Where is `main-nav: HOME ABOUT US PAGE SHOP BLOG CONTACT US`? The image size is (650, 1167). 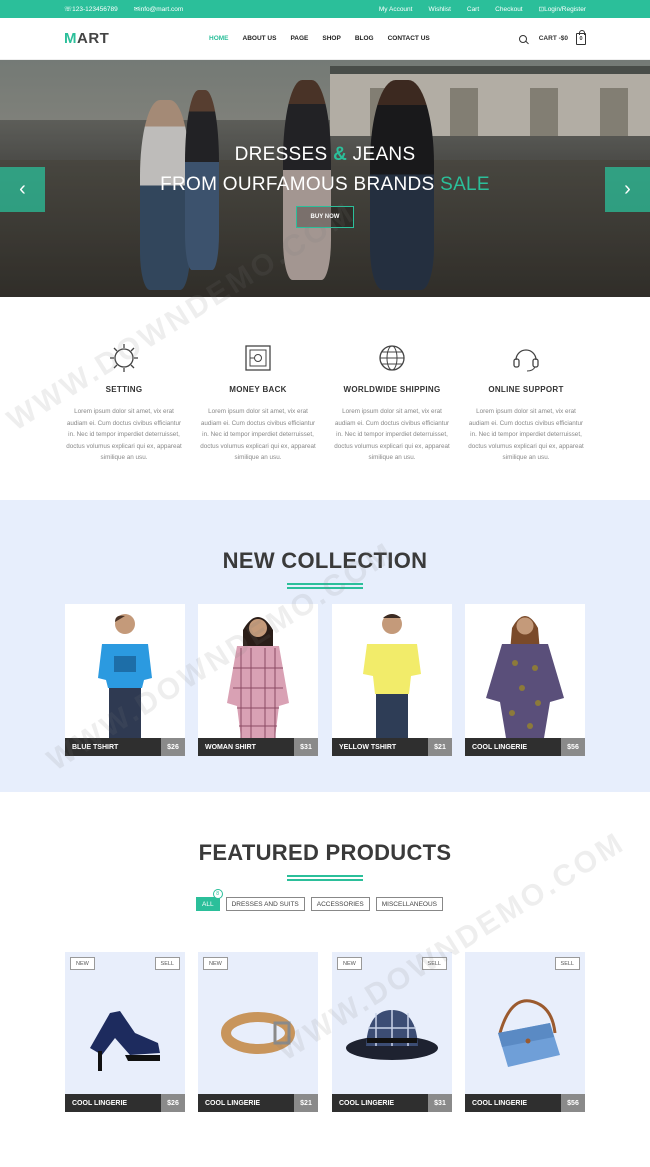 main-nav: HOME ABOUT US PAGE SHOP BLOG CONTACT US is located at coordinates (319, 38).